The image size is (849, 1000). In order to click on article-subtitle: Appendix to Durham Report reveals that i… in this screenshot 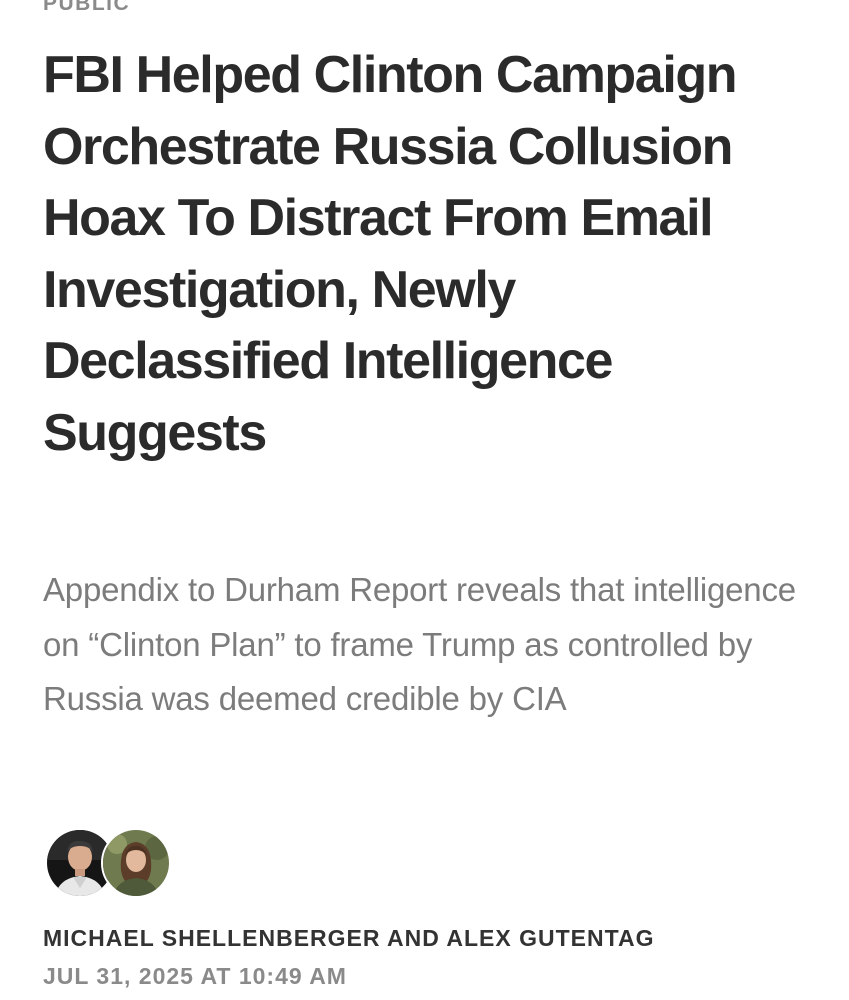, I will do `click(419, 644)`.